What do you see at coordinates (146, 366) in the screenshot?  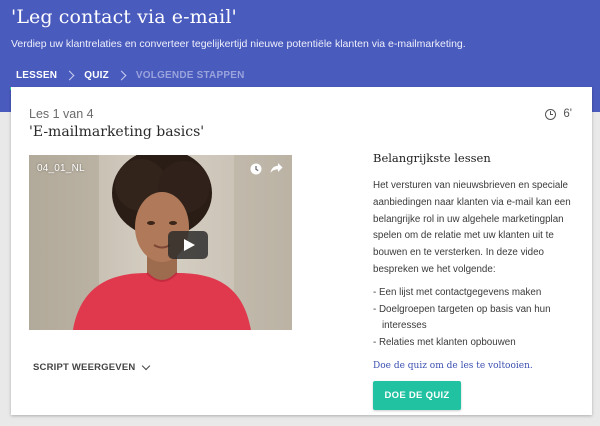 I see `chevron-down-icon` at bounding box center [146, 366].